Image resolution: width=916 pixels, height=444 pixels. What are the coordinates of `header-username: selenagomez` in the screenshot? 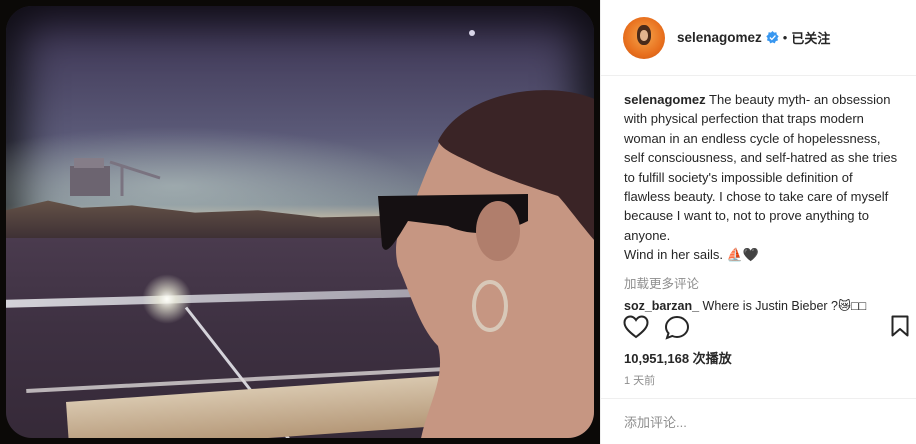 It's located at (719, 37).